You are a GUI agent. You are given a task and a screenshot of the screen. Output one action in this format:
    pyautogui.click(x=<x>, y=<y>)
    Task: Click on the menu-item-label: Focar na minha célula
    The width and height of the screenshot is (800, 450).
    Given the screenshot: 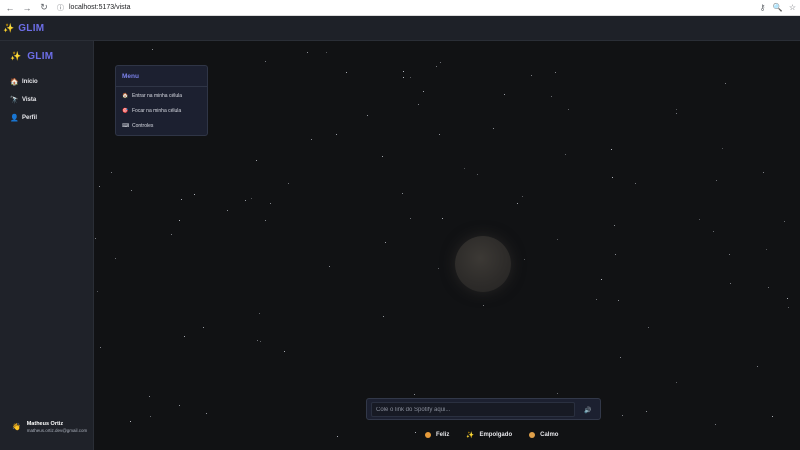 What is the action you would take?
    pyautogui.click(x=157, y=111)
    